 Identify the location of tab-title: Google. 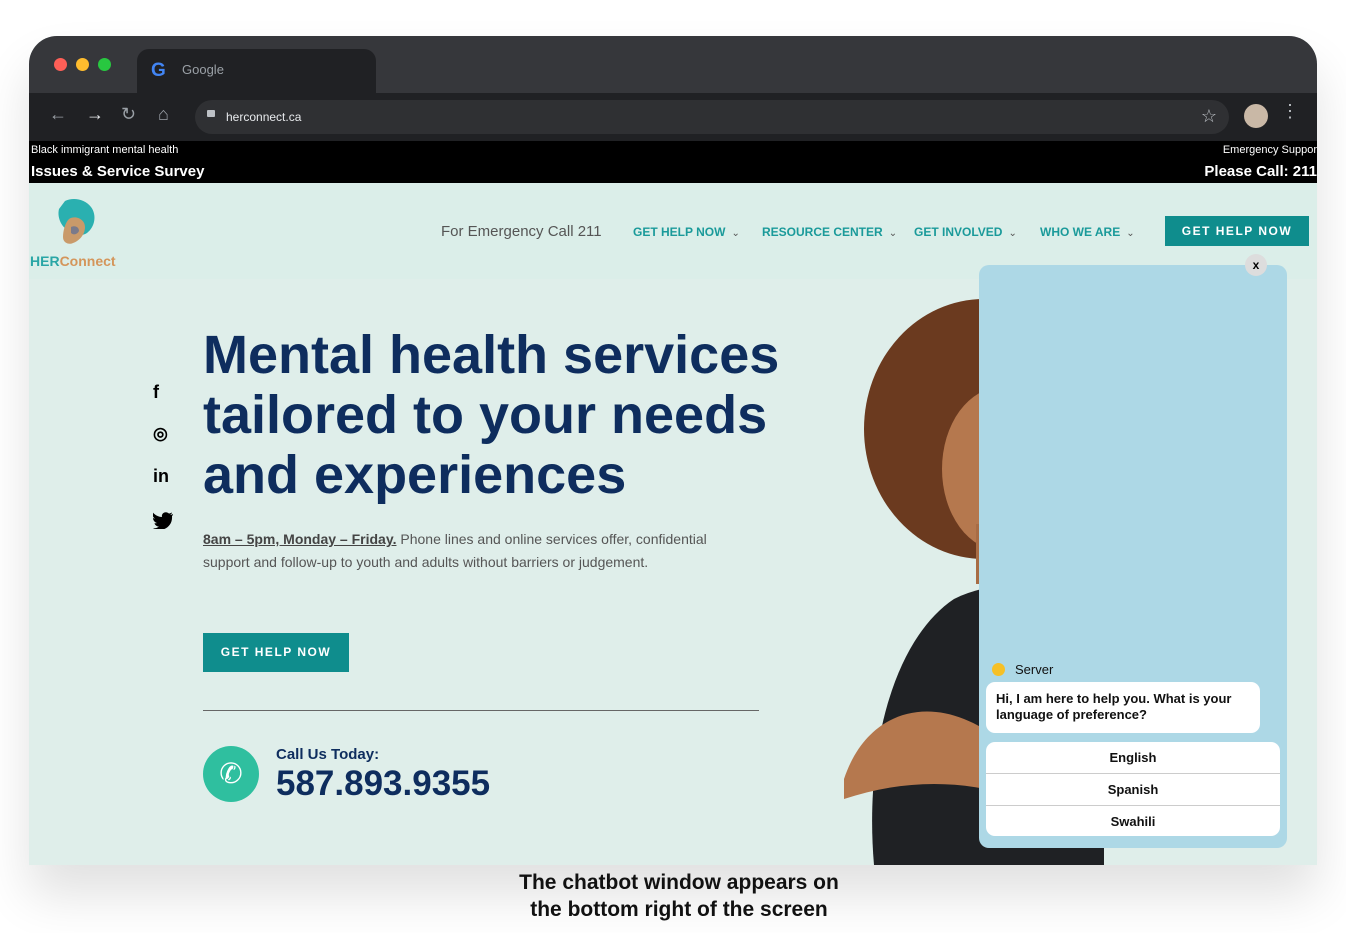
(203, 69).